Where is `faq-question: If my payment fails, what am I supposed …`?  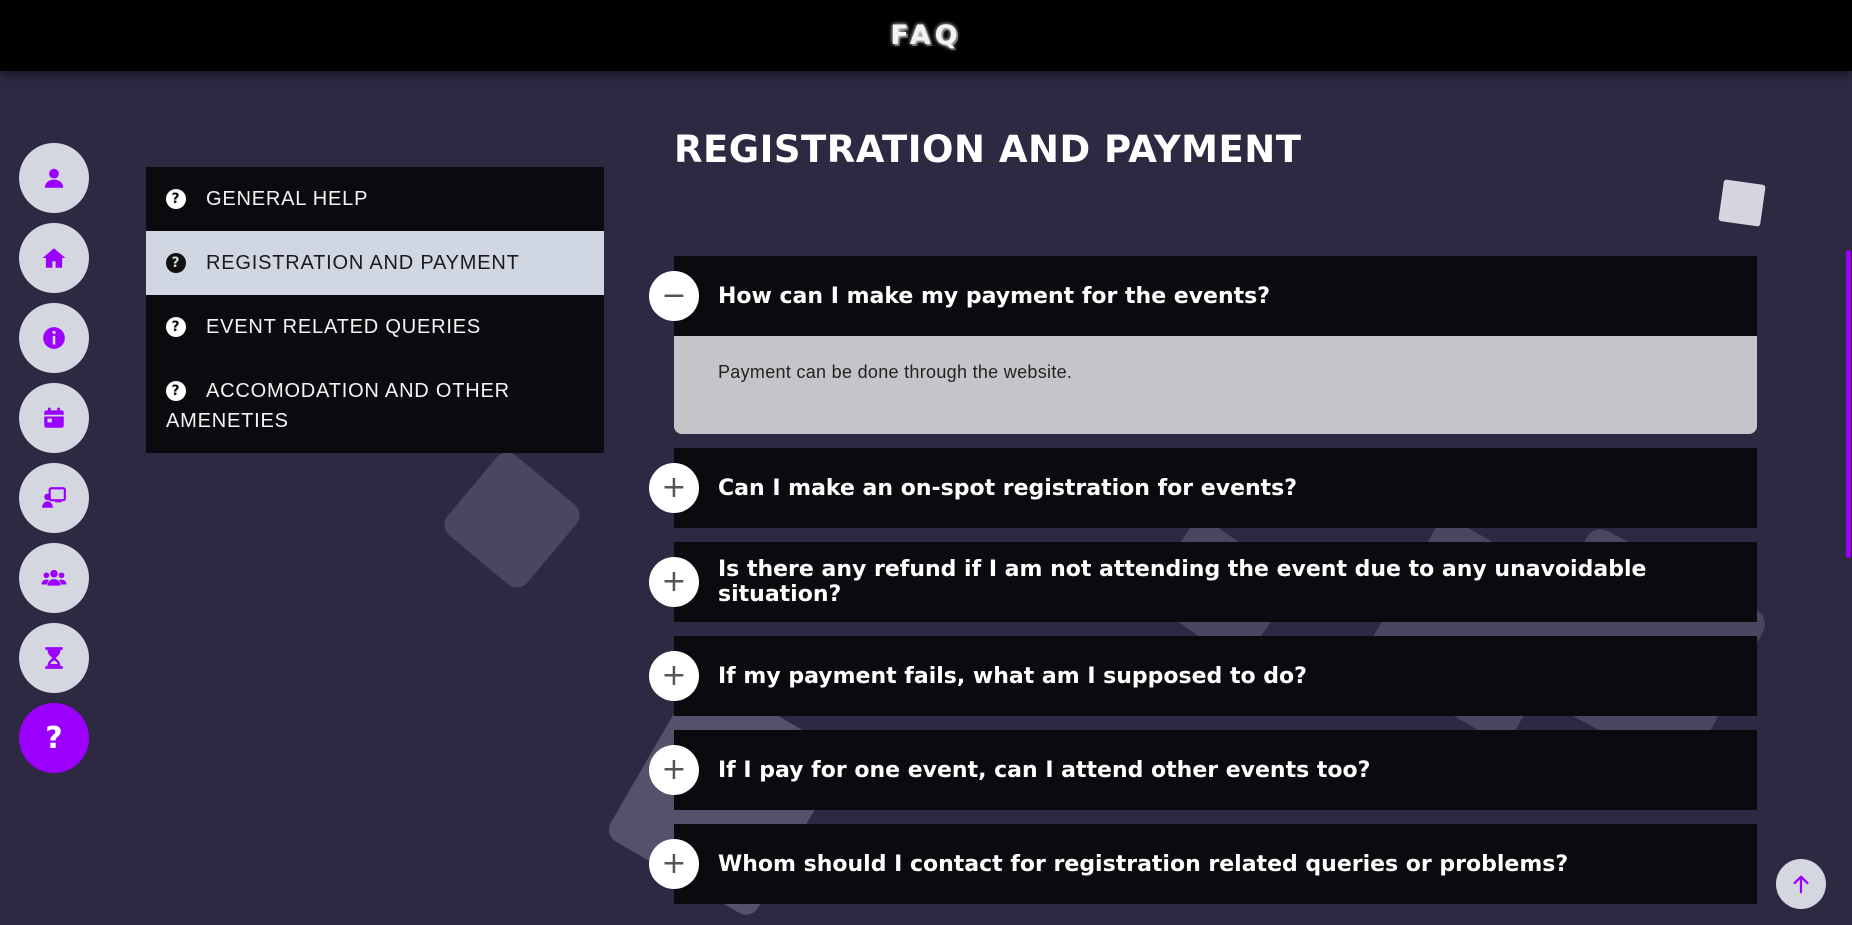 faq-question: If my payment fails, what am I supposed … is located at coordinates (1012, 676).